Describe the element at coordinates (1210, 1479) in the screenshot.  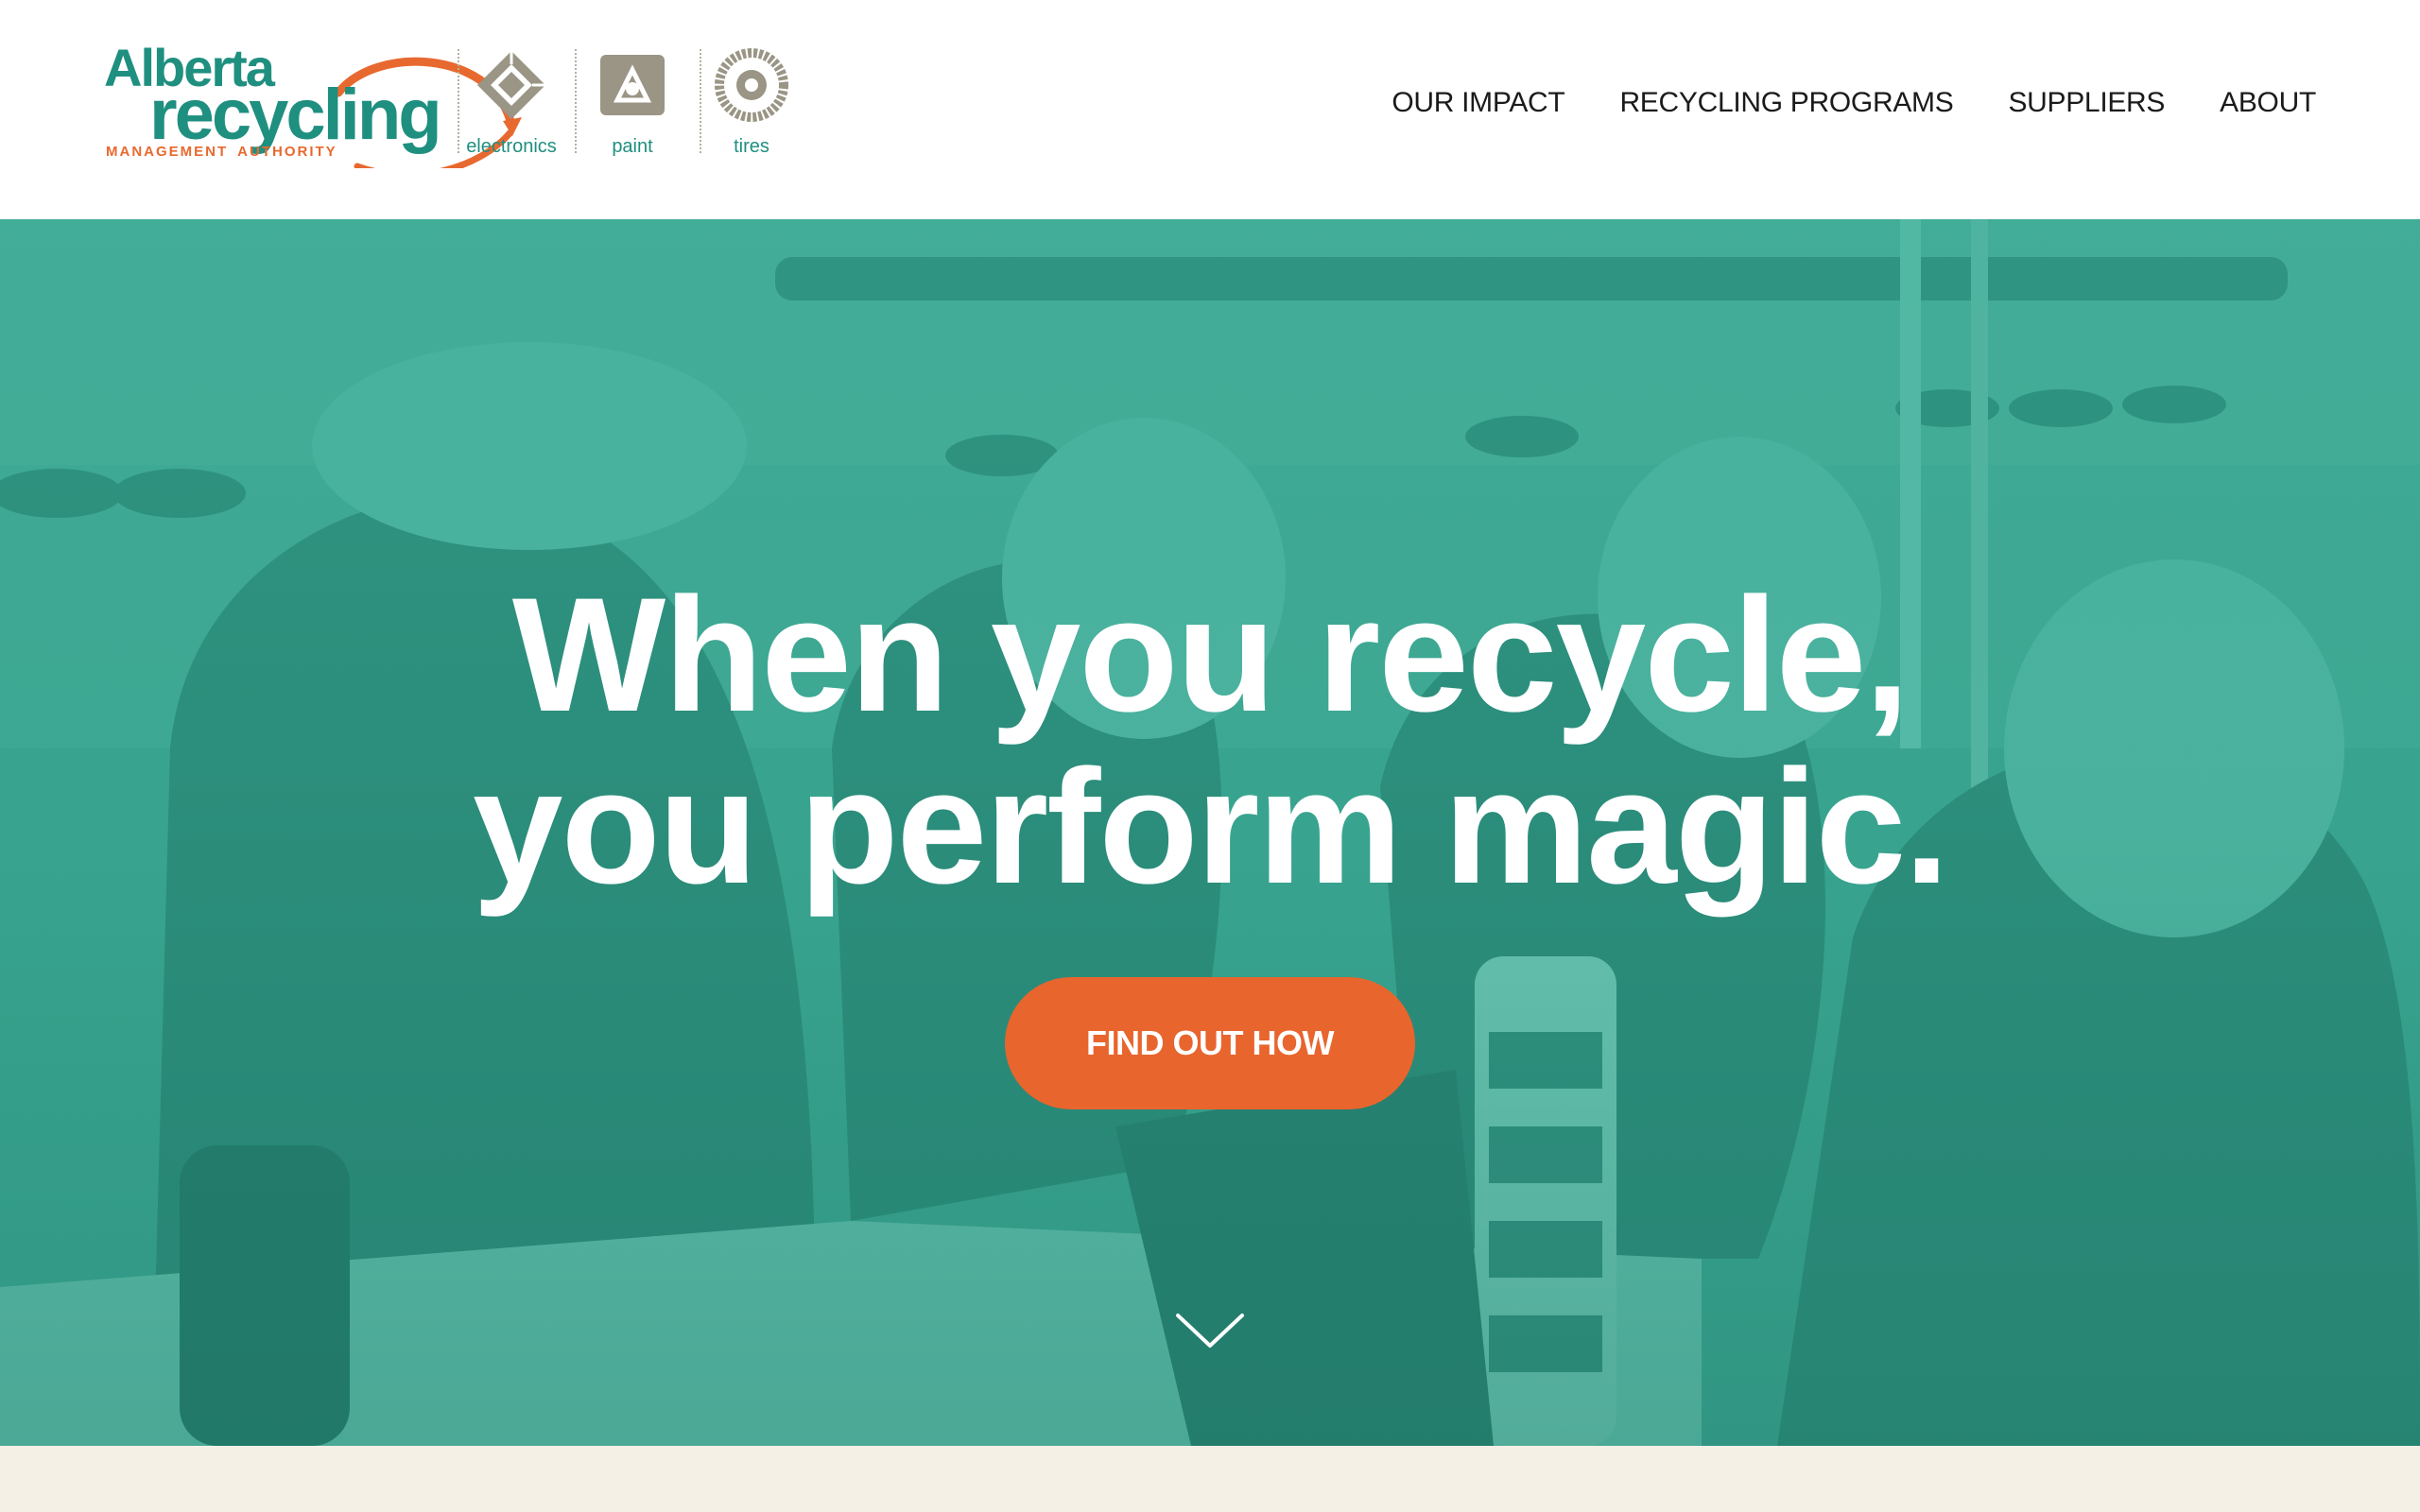
I see `next-section-strip` at that location.